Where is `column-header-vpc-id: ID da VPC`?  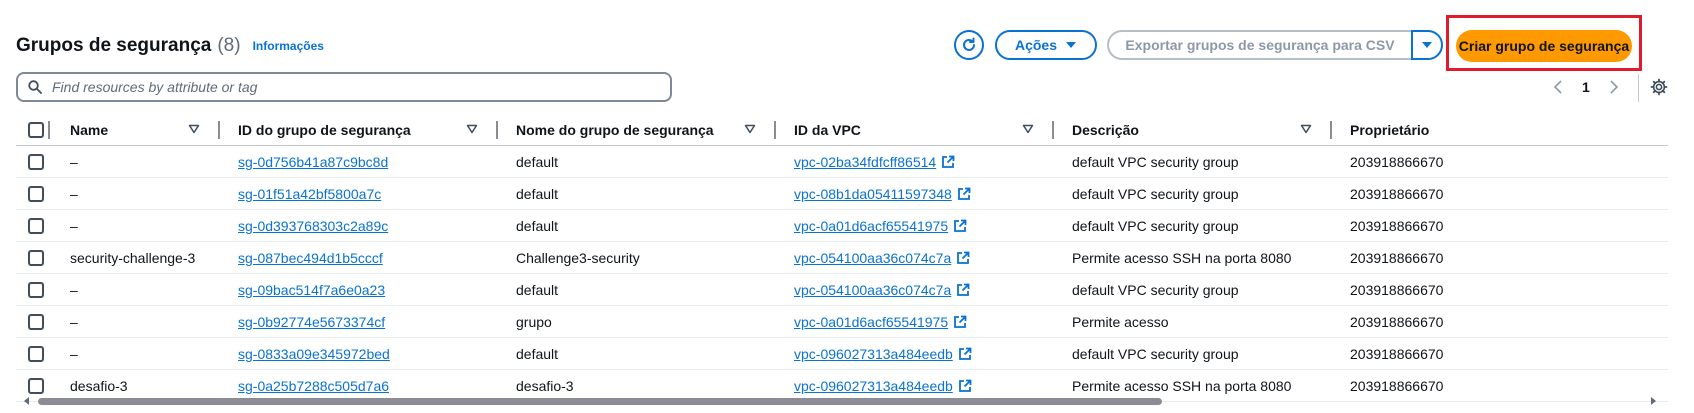 column-header-vpc-id: ID da VPC is located at coordinates (915, 130).